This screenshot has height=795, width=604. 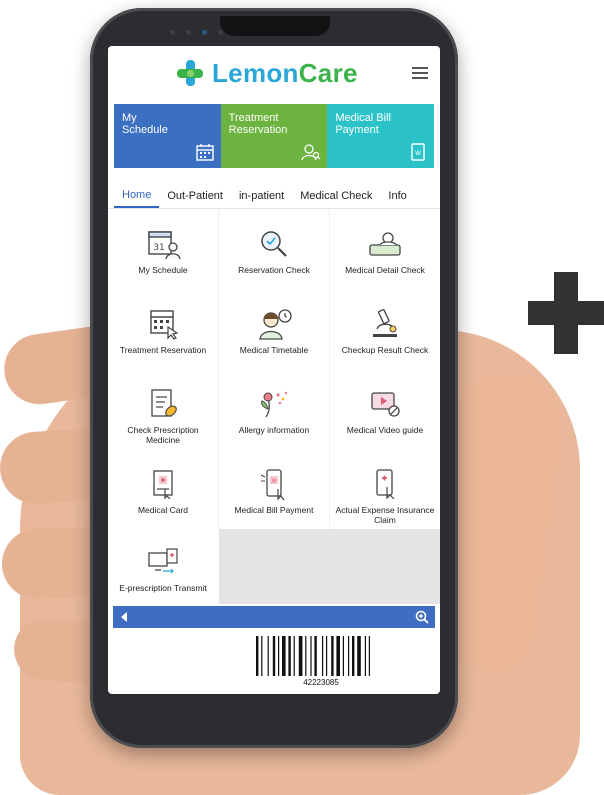 I want to click on banner-line2: Payment, so click(x=357, y=130).